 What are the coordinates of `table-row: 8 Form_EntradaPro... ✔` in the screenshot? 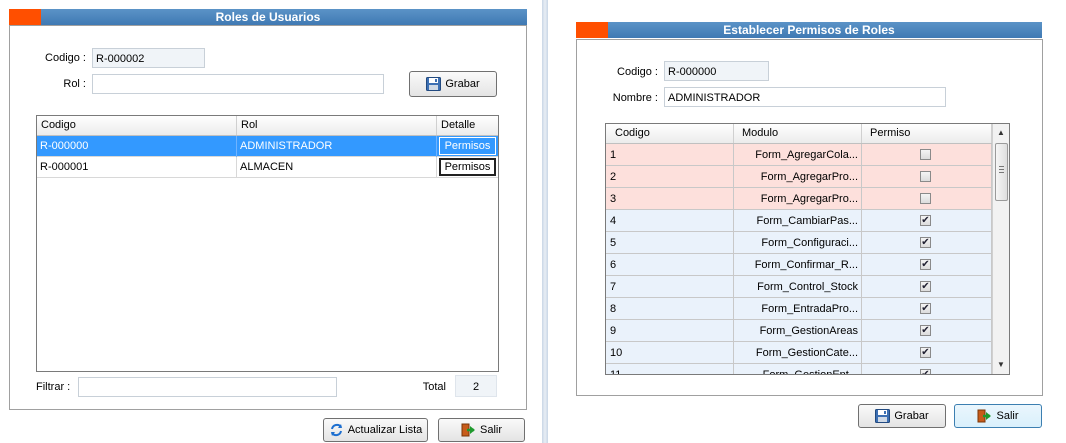 It's located at (799, 309).